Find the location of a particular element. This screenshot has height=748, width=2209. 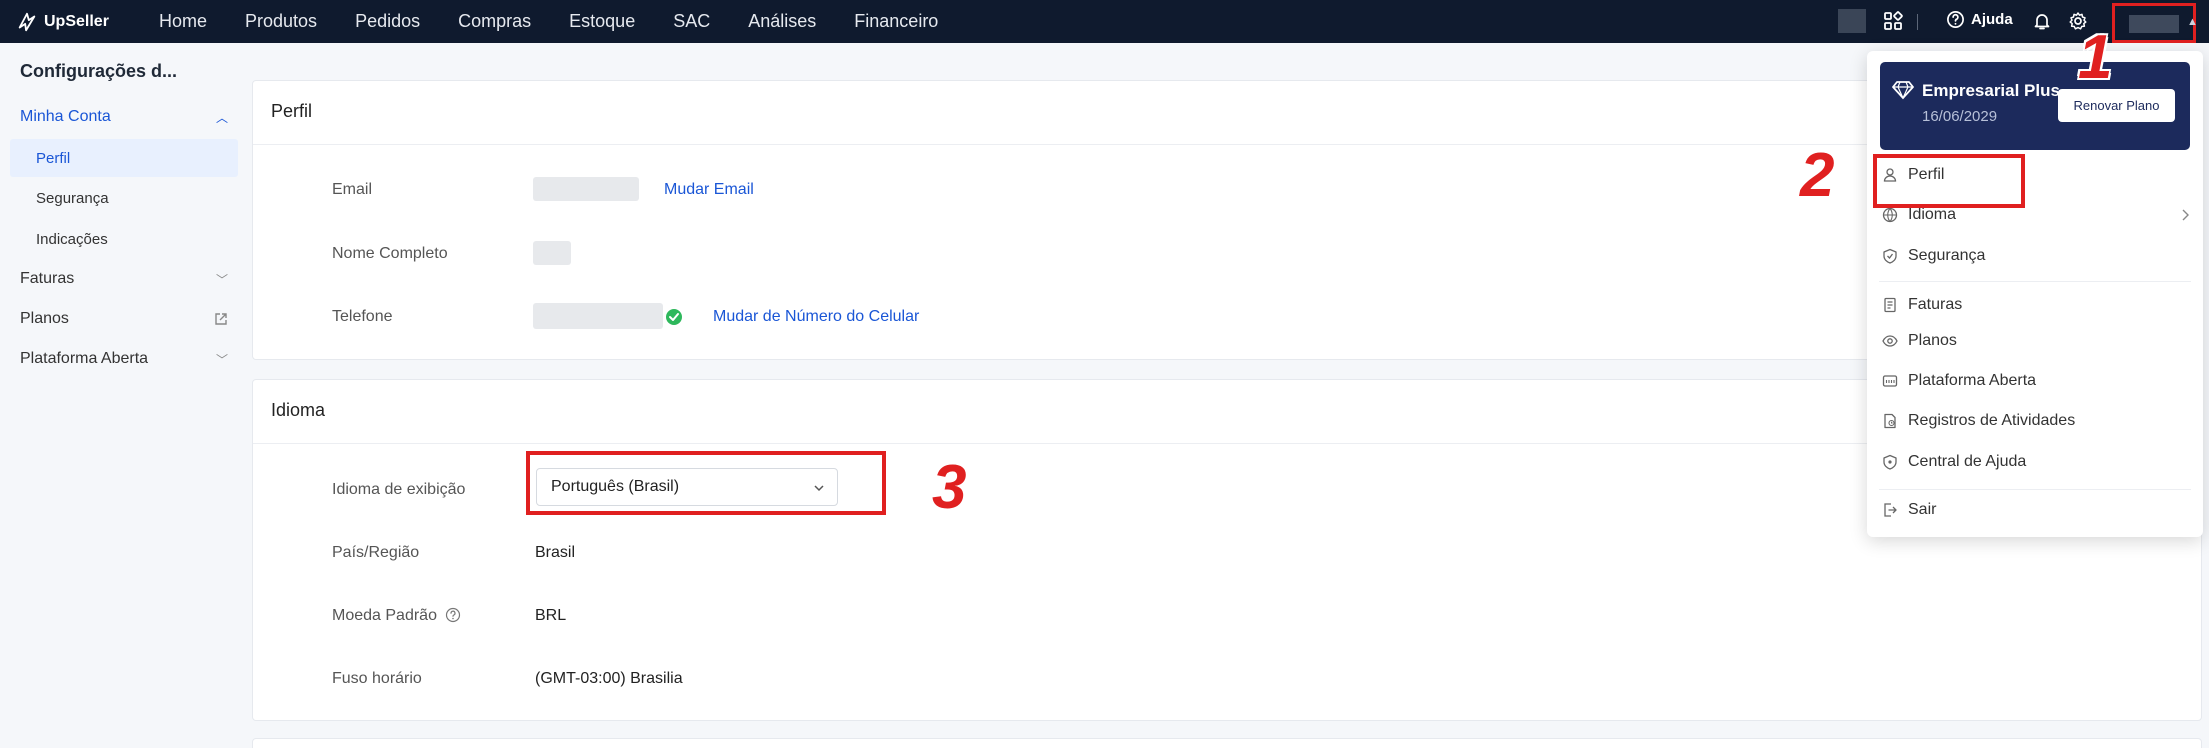

plan-expiry-date: 16/06/2029 is located at coordinates (1960, 116).